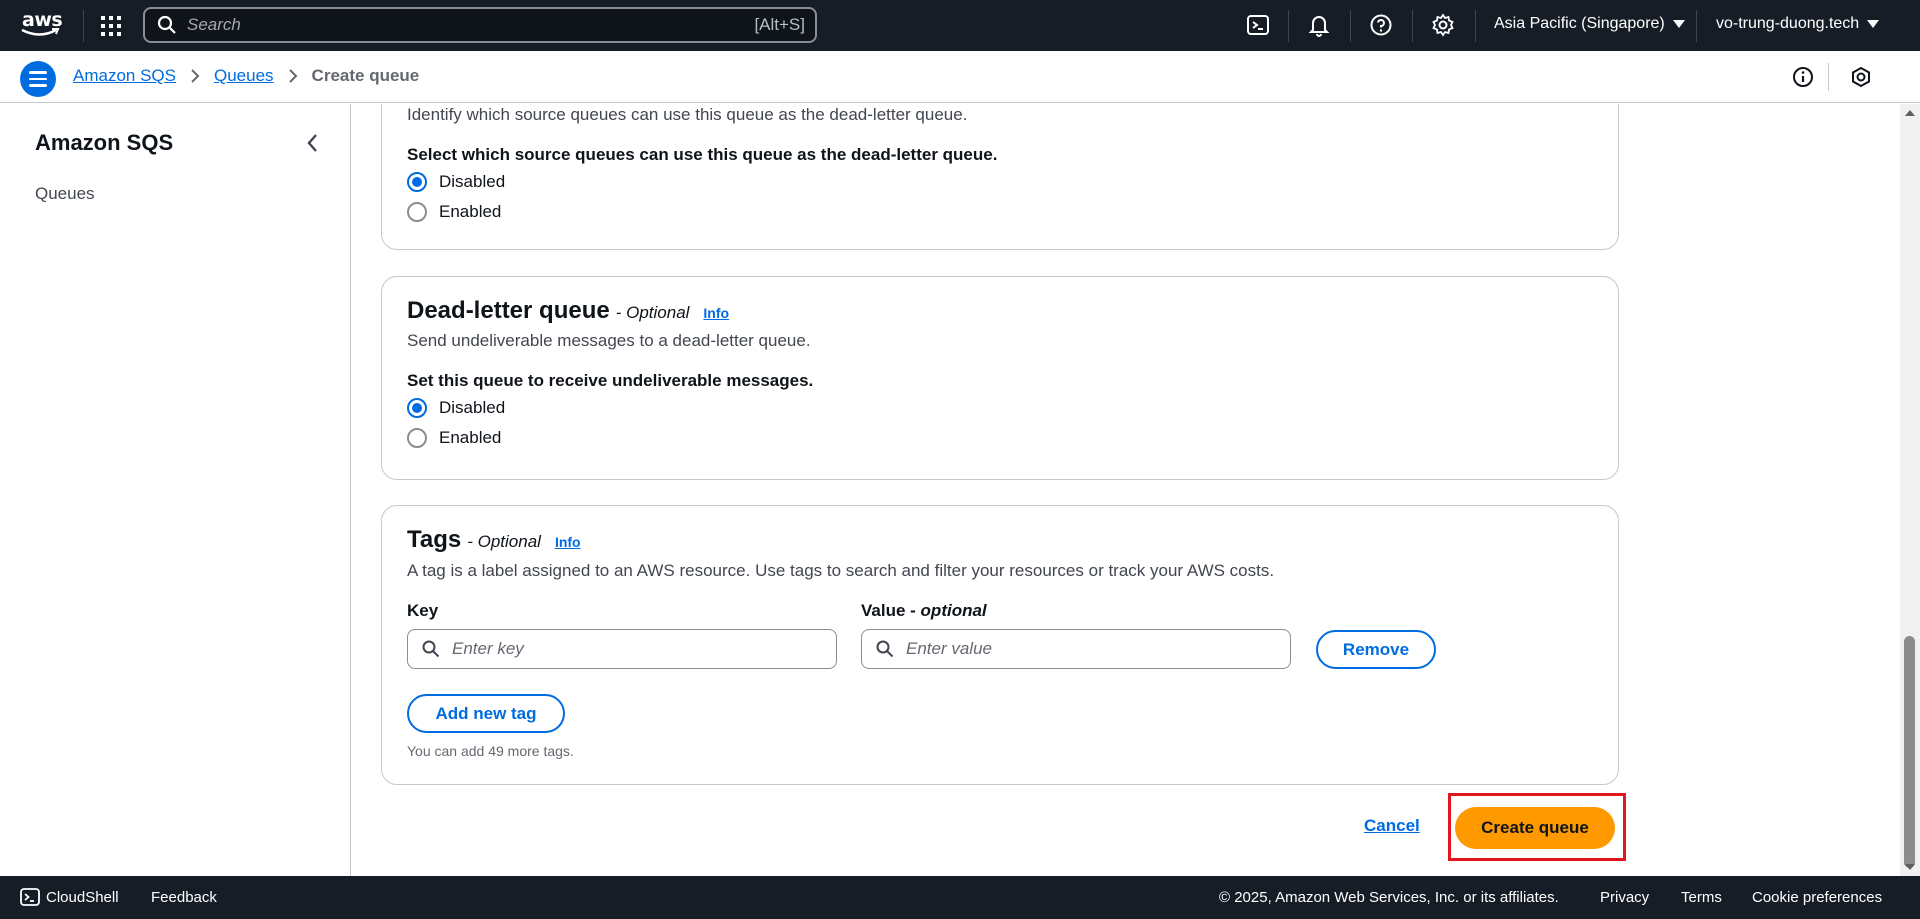  What do you see at coordinates (1909, 752) in the screenshot?
I see `scrollbar-thumb` at bounding box center [1909, 752].